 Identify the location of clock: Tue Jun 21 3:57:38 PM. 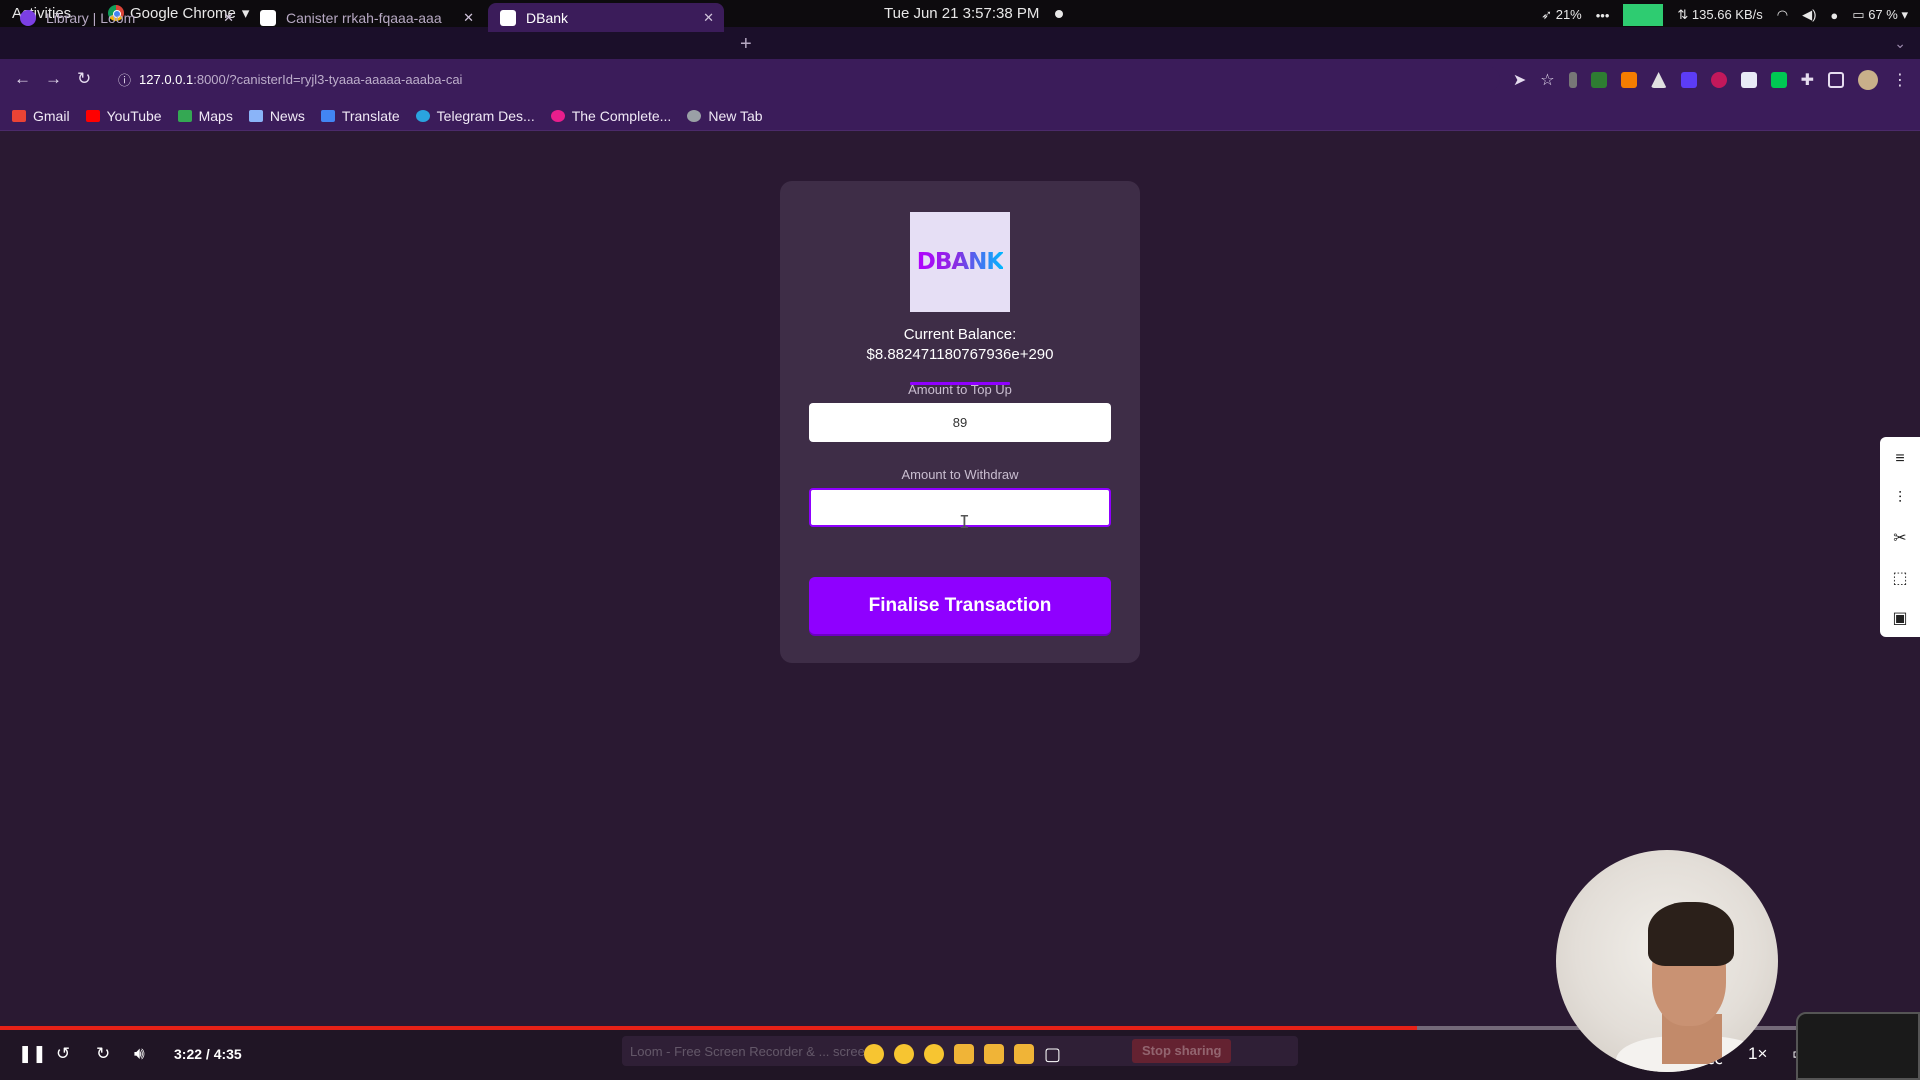
(974, 13).